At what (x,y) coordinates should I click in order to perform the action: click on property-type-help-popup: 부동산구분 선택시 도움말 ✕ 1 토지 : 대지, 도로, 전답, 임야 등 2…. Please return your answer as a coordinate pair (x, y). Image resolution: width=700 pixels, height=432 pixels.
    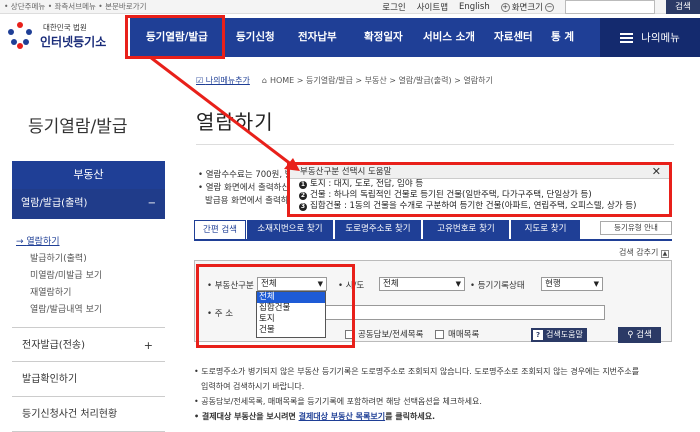
    Looking at the image, I should click on (479, 189).